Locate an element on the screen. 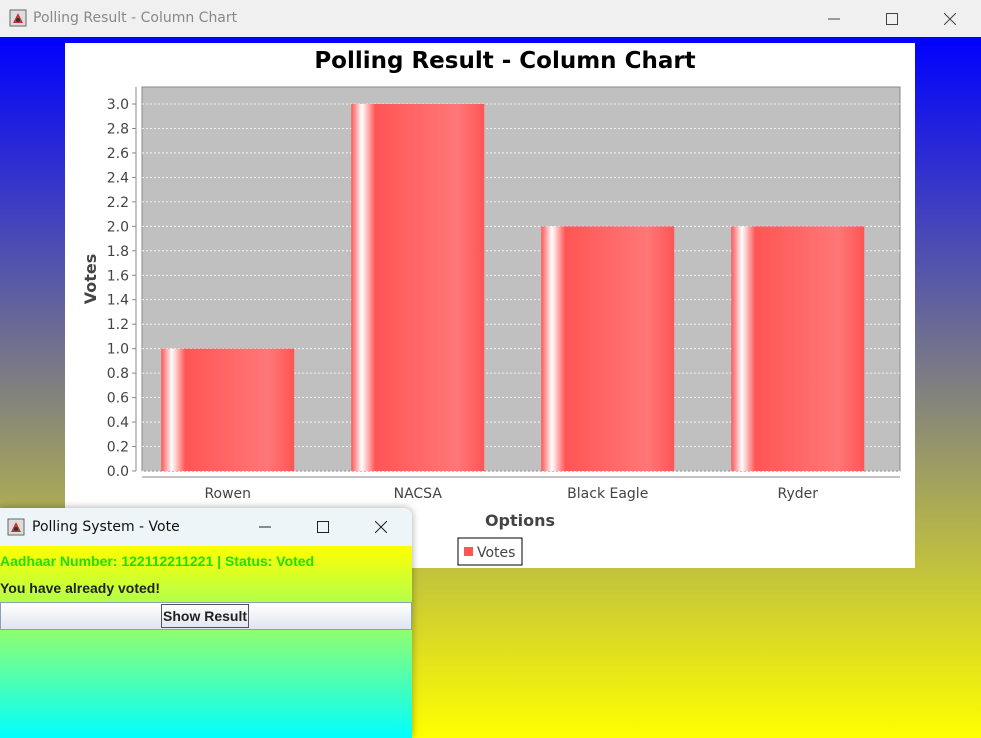 This screenshot has height=738, width=981. legend-label: Votes is located at coordinates (496, 553).